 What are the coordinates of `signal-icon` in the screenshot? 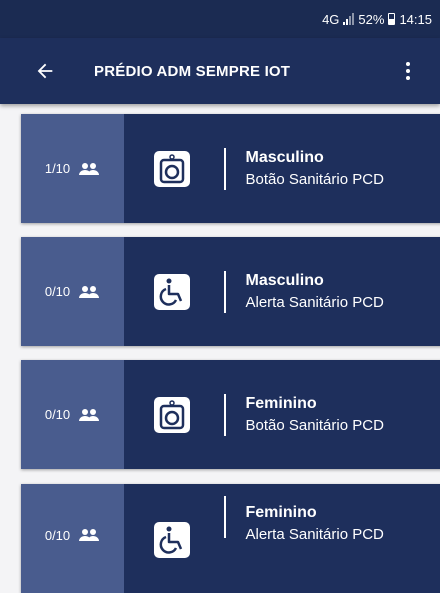 It's located at (349, 19).